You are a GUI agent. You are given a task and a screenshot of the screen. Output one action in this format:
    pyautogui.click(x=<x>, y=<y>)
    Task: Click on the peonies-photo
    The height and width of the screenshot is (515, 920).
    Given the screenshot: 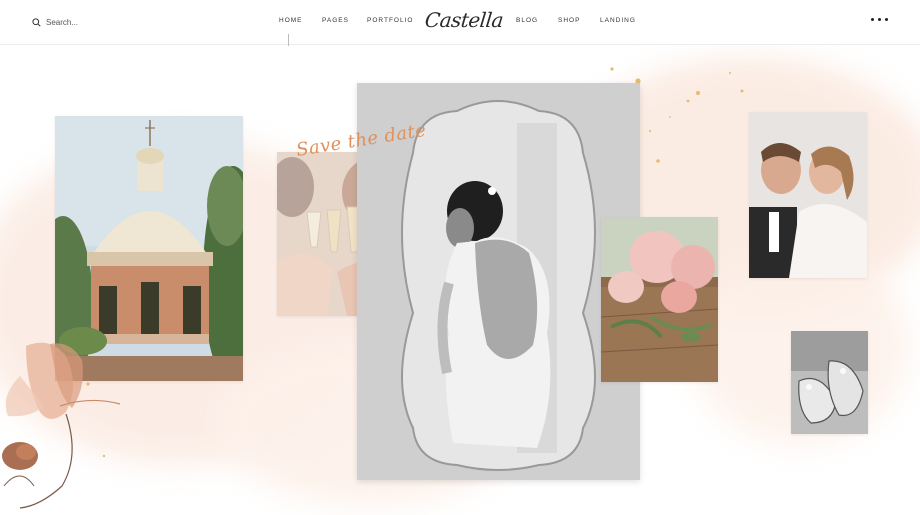 What is the action you would take?
    pyautogui.click(x=659, y=299)
    